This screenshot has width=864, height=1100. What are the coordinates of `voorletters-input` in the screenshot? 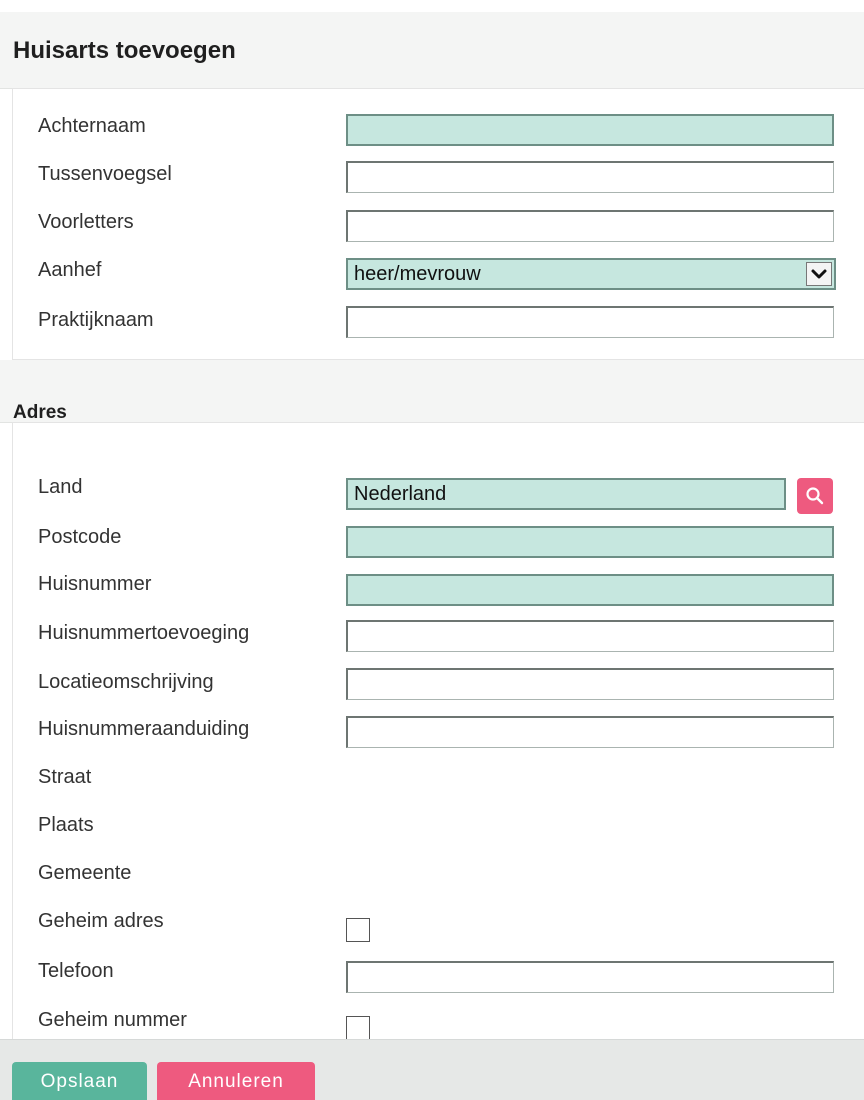 It's located at (590, 226).